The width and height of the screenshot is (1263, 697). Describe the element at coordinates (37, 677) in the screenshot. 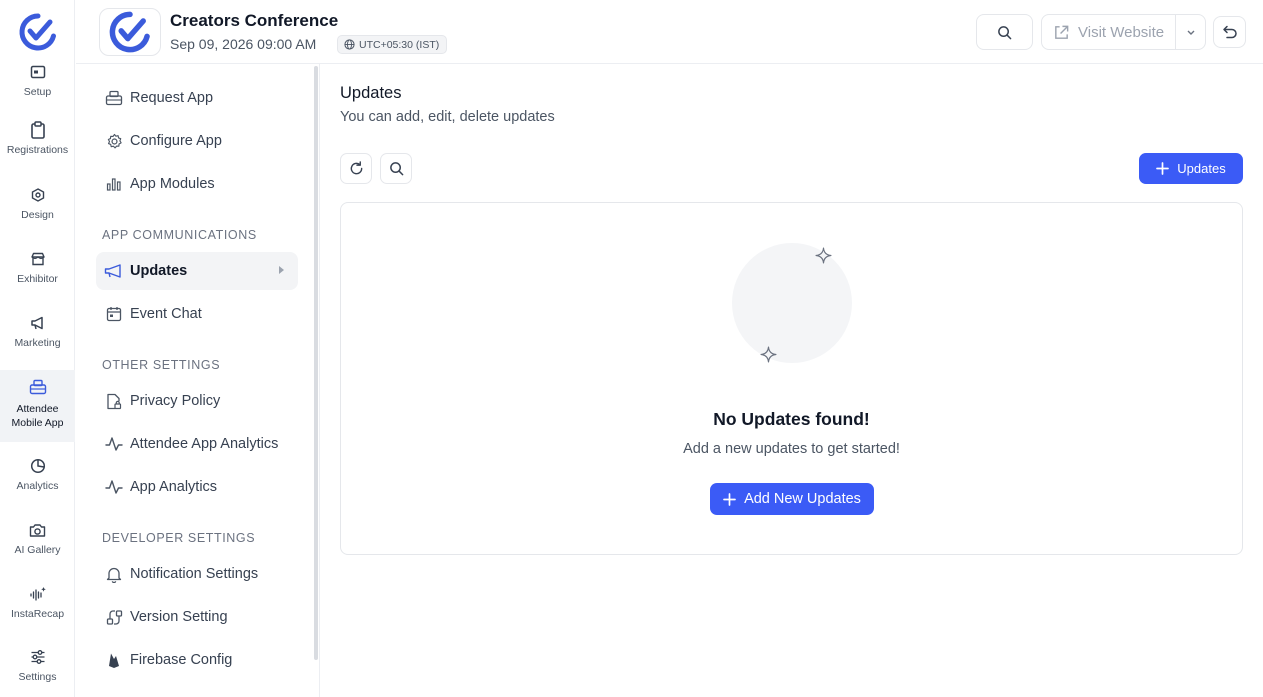

I see `rail-item-label: Settings` at that location.